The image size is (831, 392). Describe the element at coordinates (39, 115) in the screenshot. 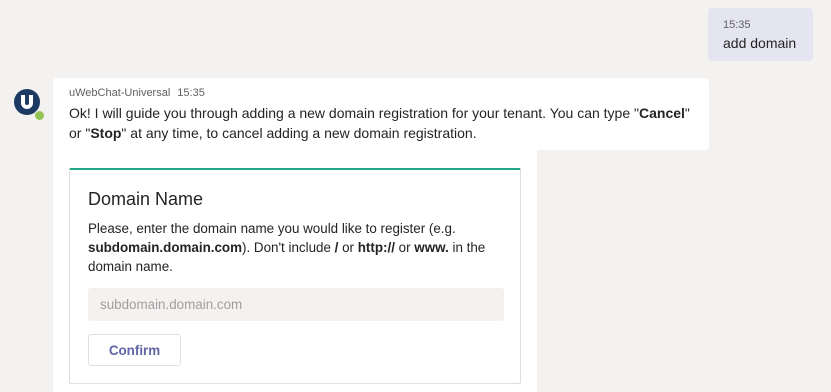

I see `available-status-icon` at that location.